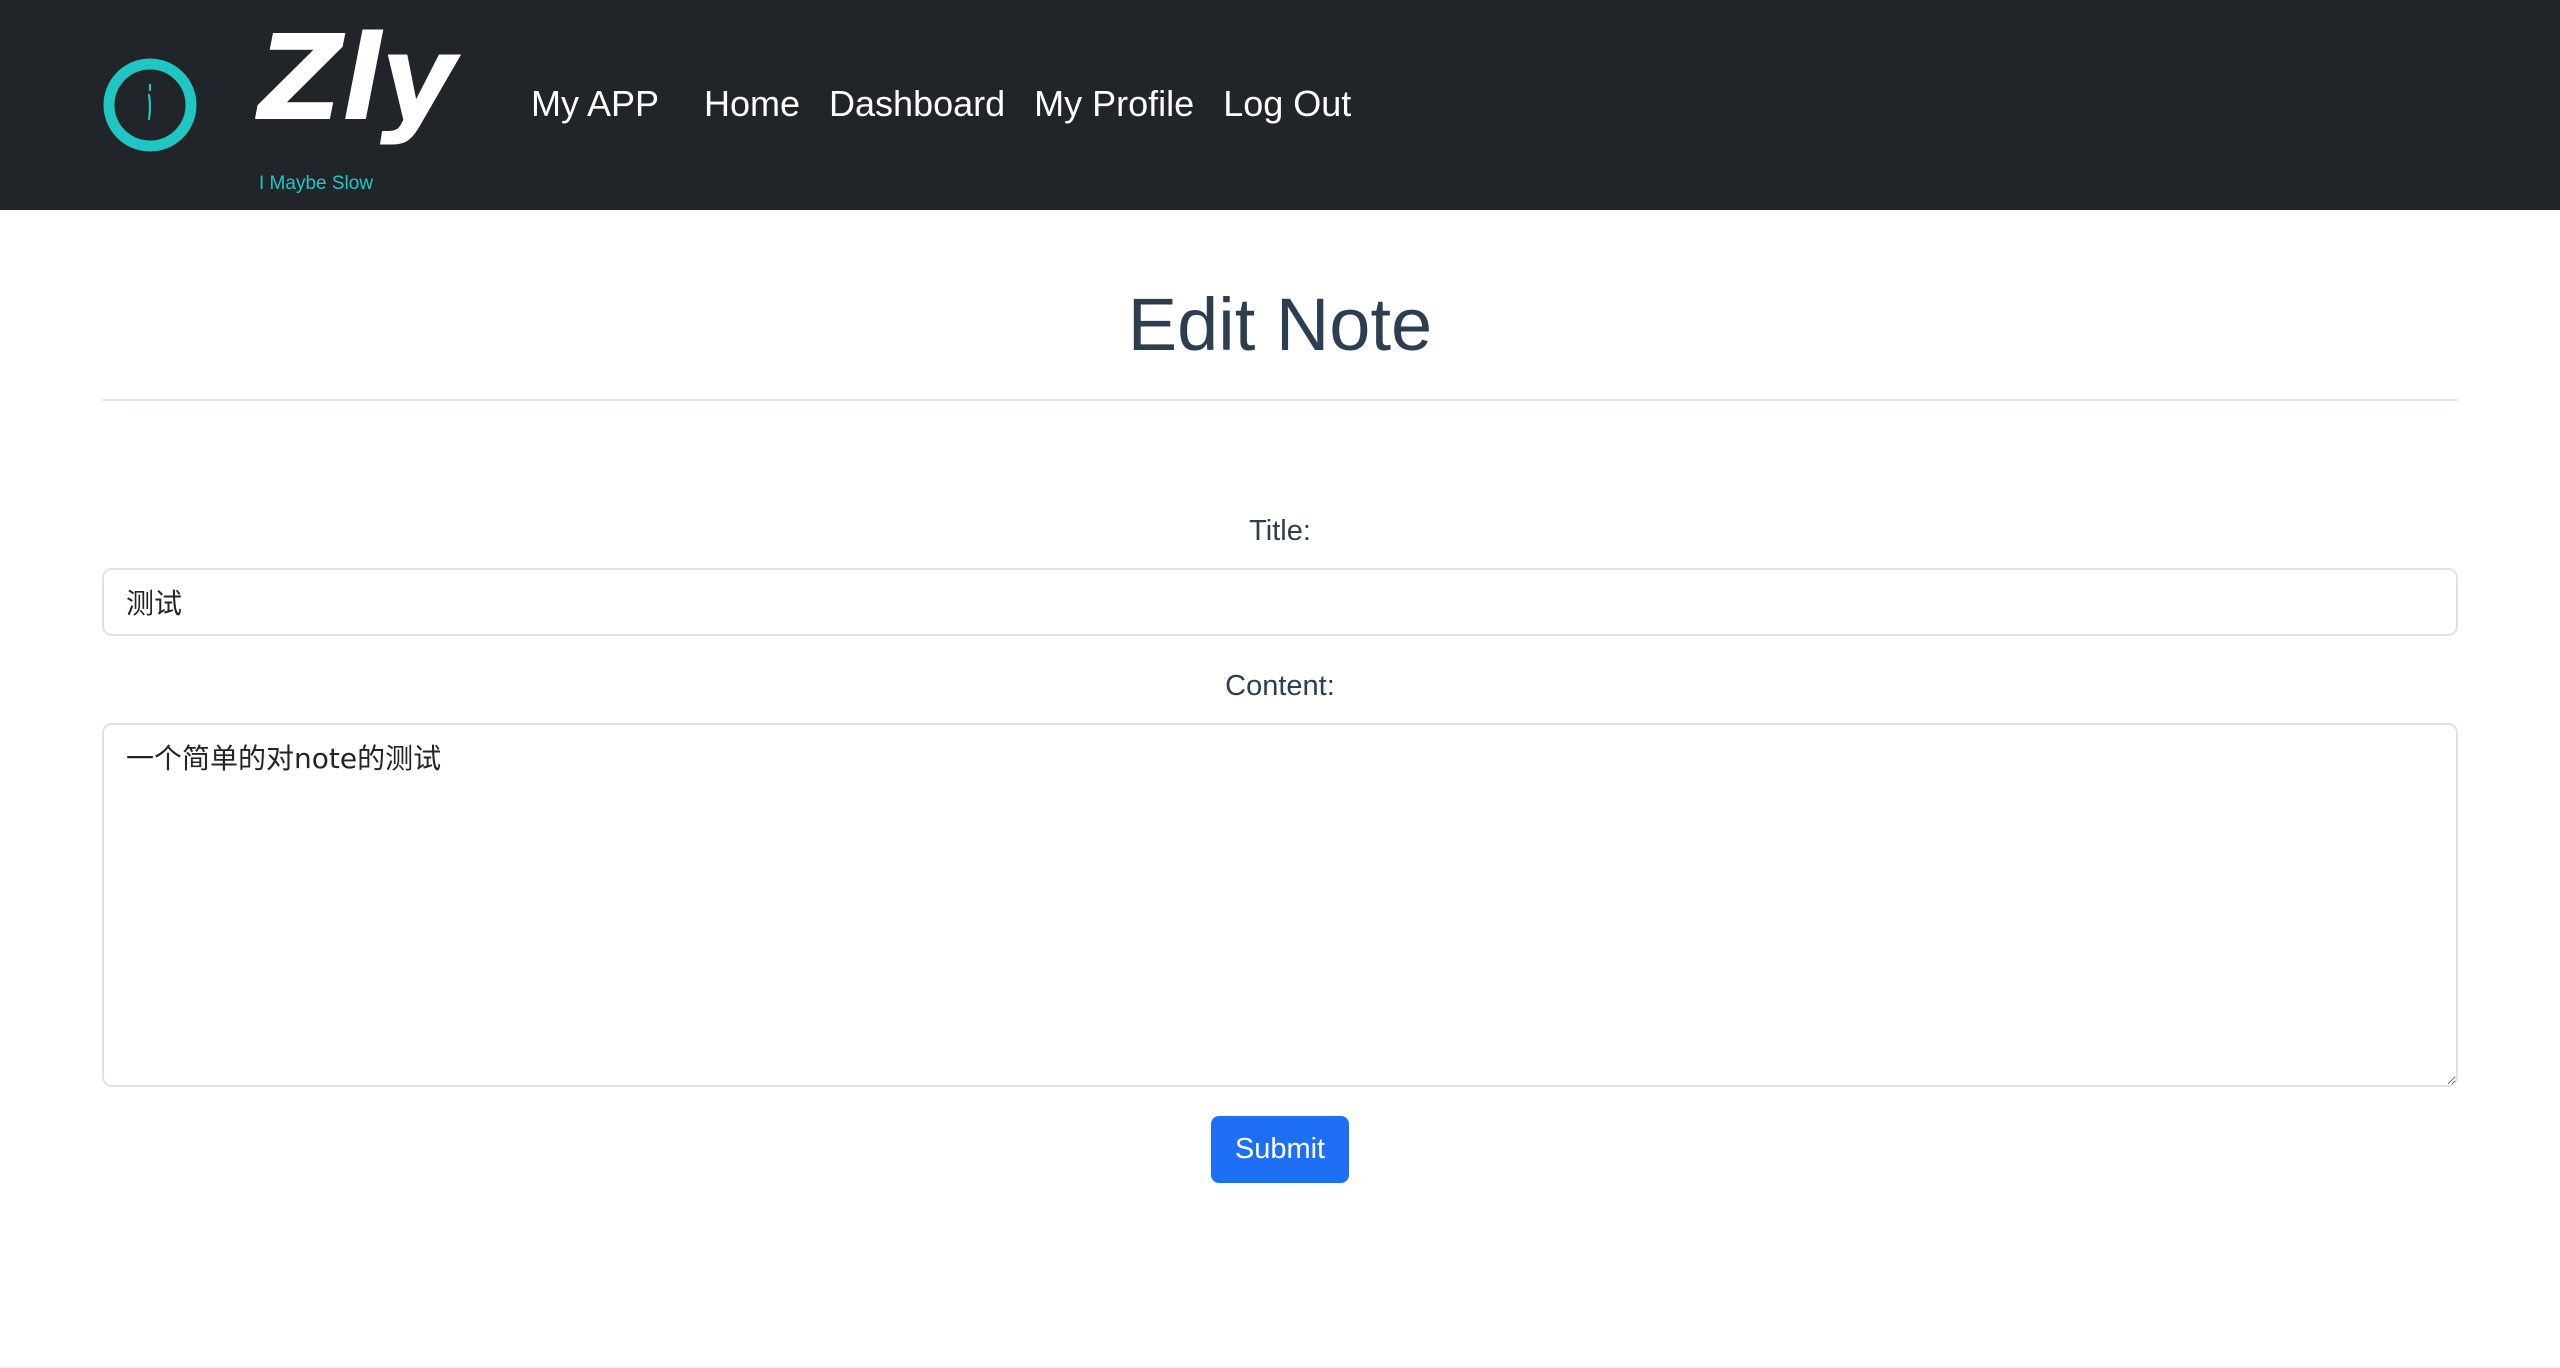 The height and width of the screenshot is (1368, 2560). Describe the element at coordinates (1027, 104) in the screenshot. I see `nav-links: Home Dashboard My Profile Log Out` at that location.